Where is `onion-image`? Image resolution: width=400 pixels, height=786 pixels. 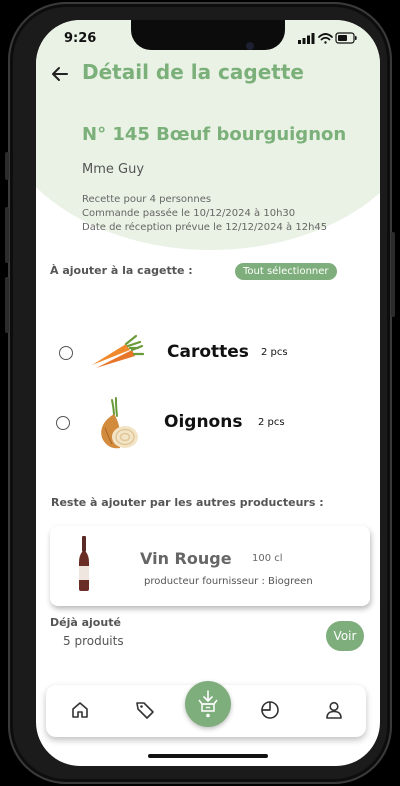 onion-image is located at coordinates (119, 423).